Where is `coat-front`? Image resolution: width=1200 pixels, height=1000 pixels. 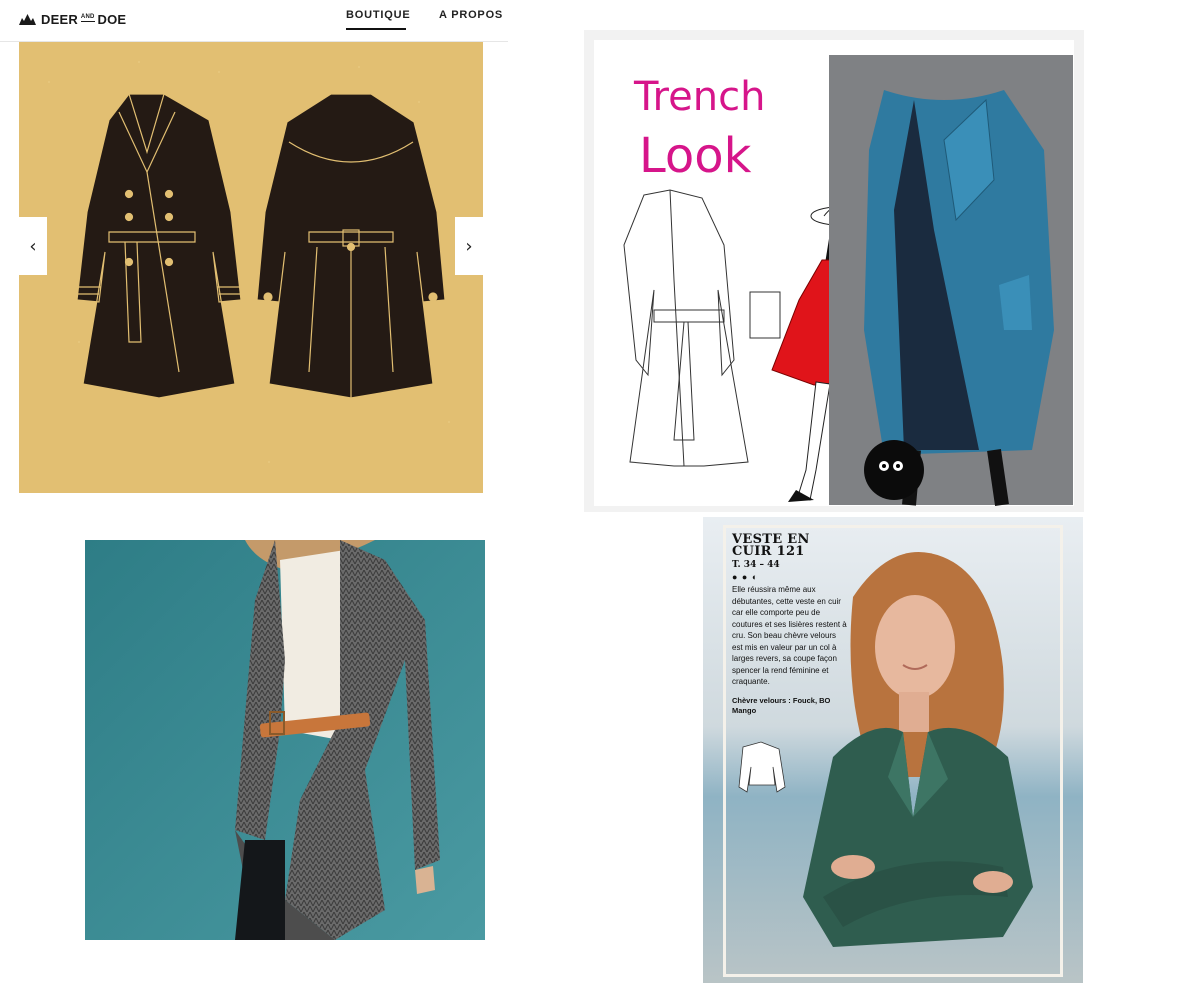
coat-front is located at coordinates (159, 246).